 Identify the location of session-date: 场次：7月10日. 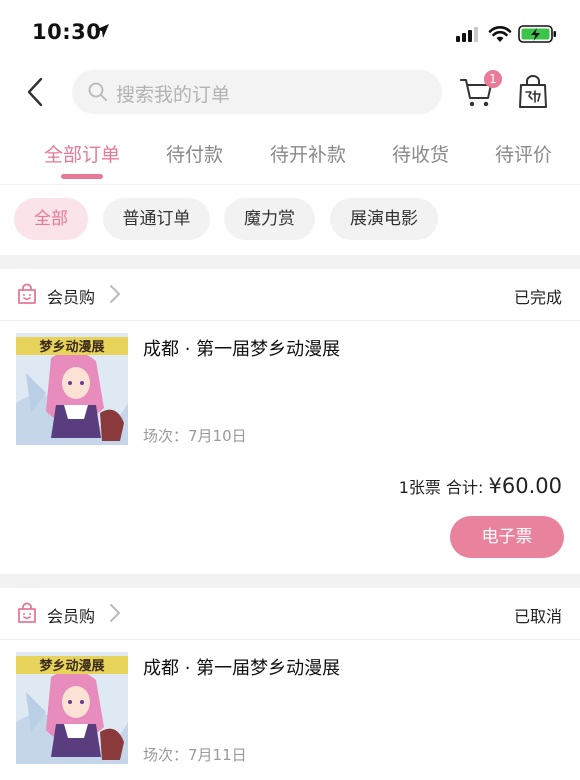
(195, 436).